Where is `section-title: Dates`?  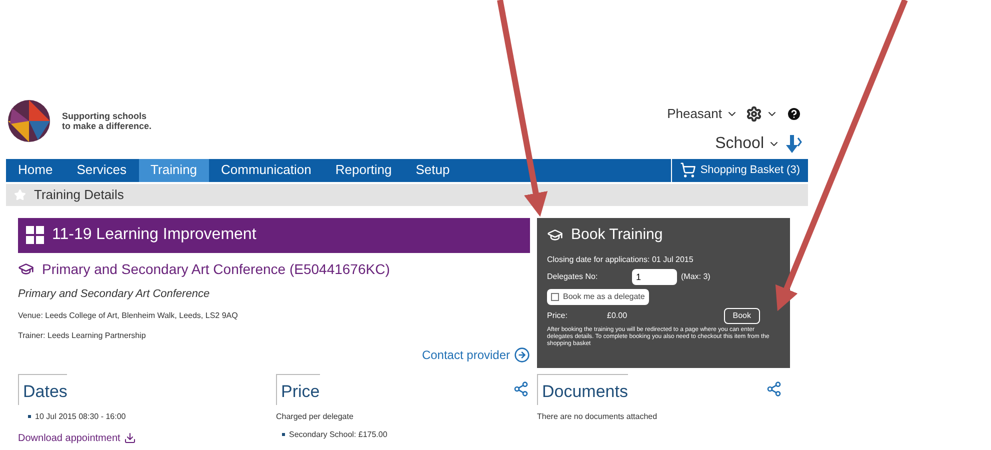 section-title: Dates is located at coordinates (45, 391).